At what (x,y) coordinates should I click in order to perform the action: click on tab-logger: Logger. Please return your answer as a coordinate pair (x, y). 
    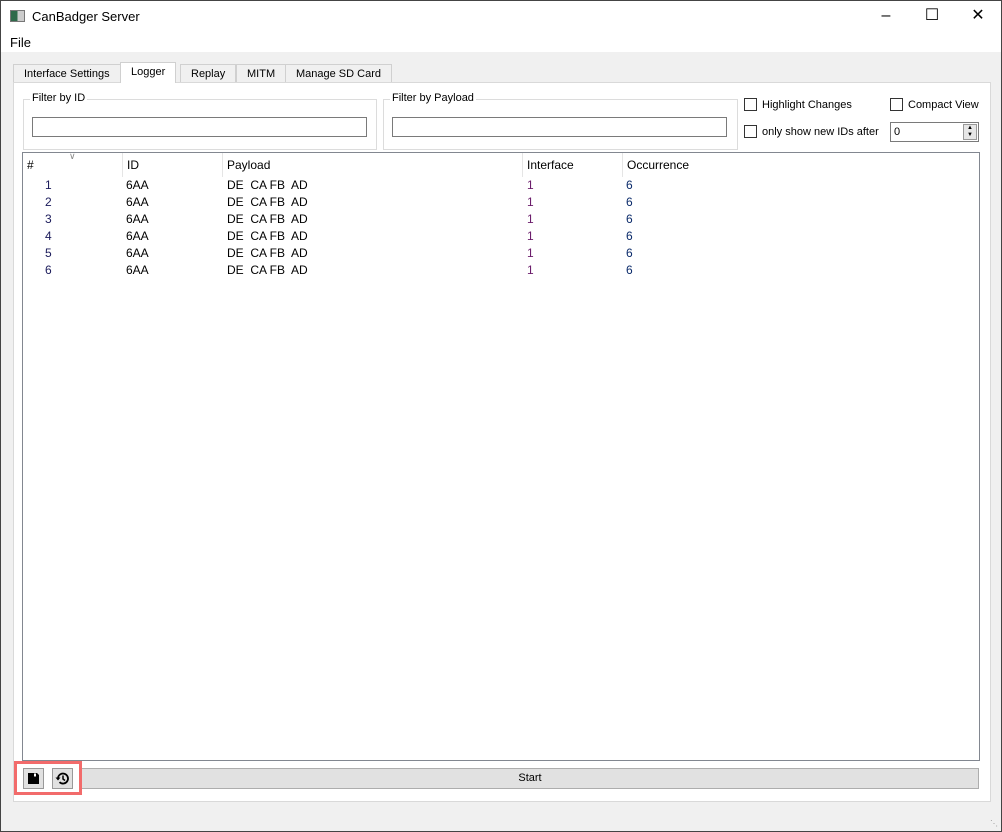
    Looking at the image, I should click on (148, 72).